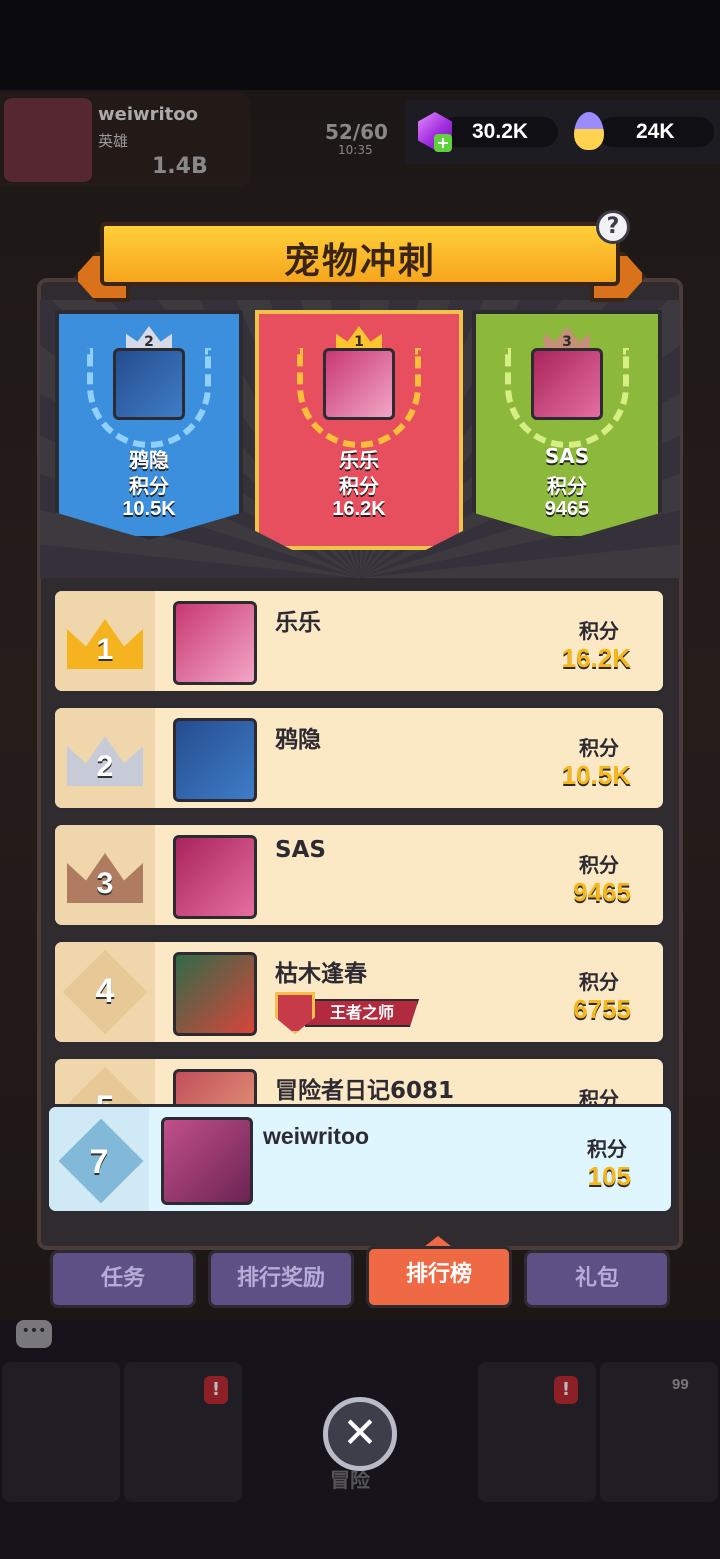 Image resolution: width=720 pixels, height=1559 pixels. I want to click on row-rank: 4, so click(105, 991).